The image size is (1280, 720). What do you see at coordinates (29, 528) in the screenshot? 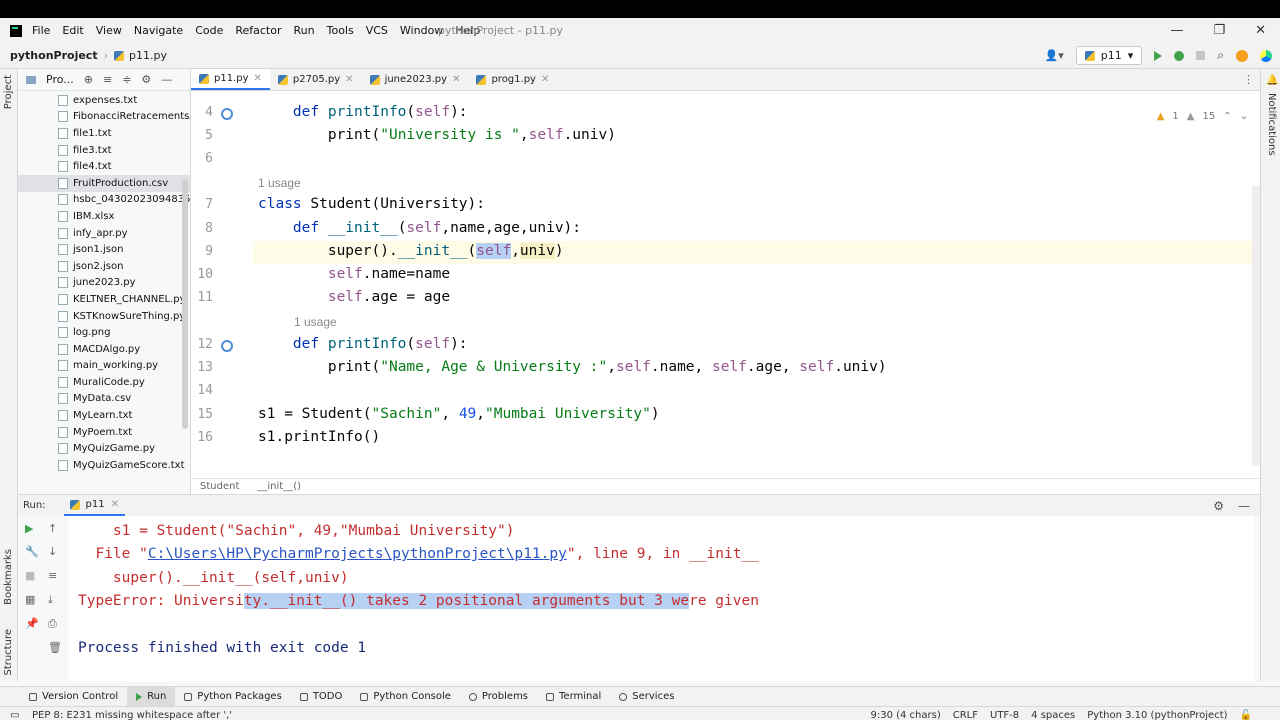
I see `rerun-icon: ▶` at bounding box center [29, 528].